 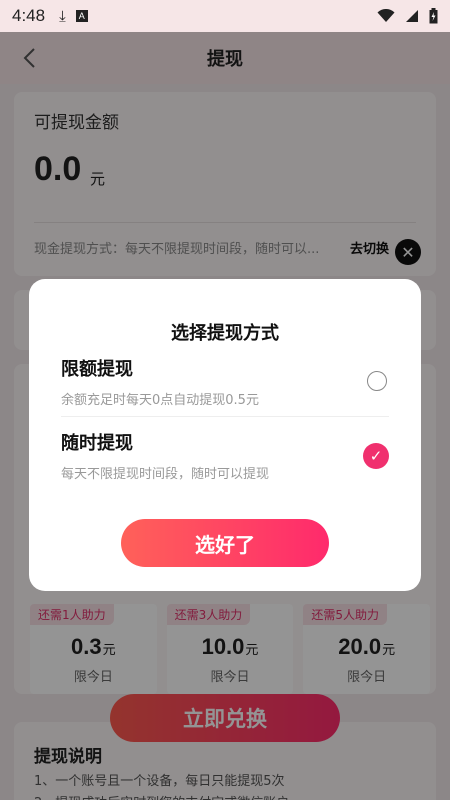 I want to click on app-notification-icon: A, so click(x=81, y=16).